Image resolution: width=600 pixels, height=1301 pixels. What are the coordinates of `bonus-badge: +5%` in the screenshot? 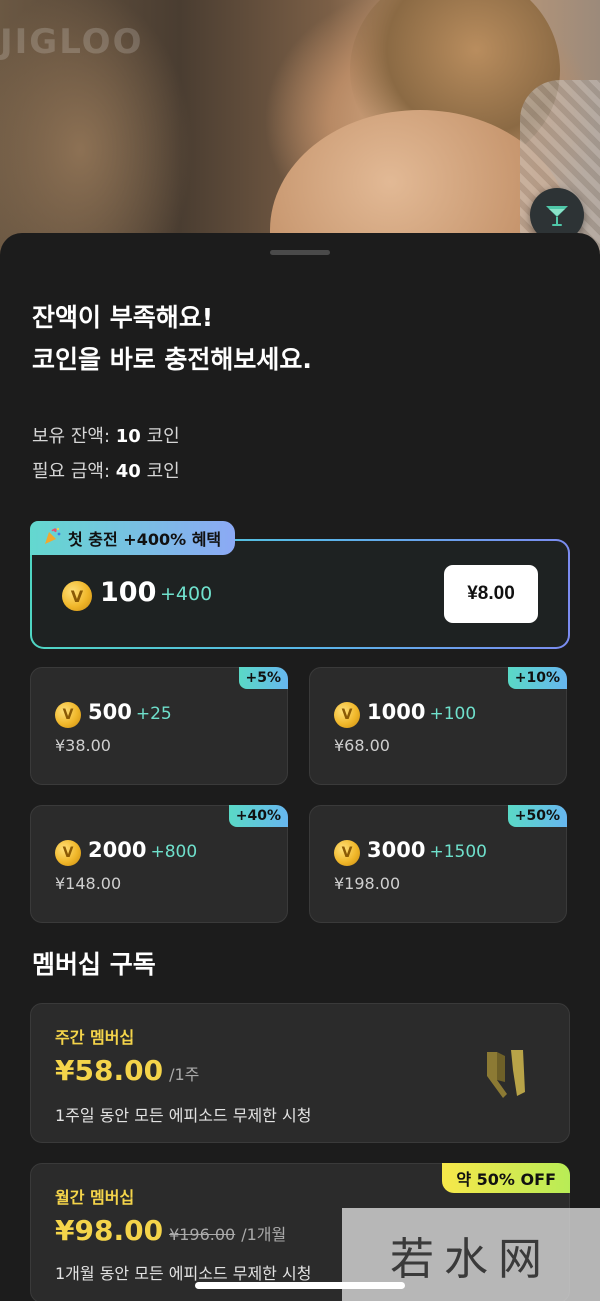 It's located at (263, 678).